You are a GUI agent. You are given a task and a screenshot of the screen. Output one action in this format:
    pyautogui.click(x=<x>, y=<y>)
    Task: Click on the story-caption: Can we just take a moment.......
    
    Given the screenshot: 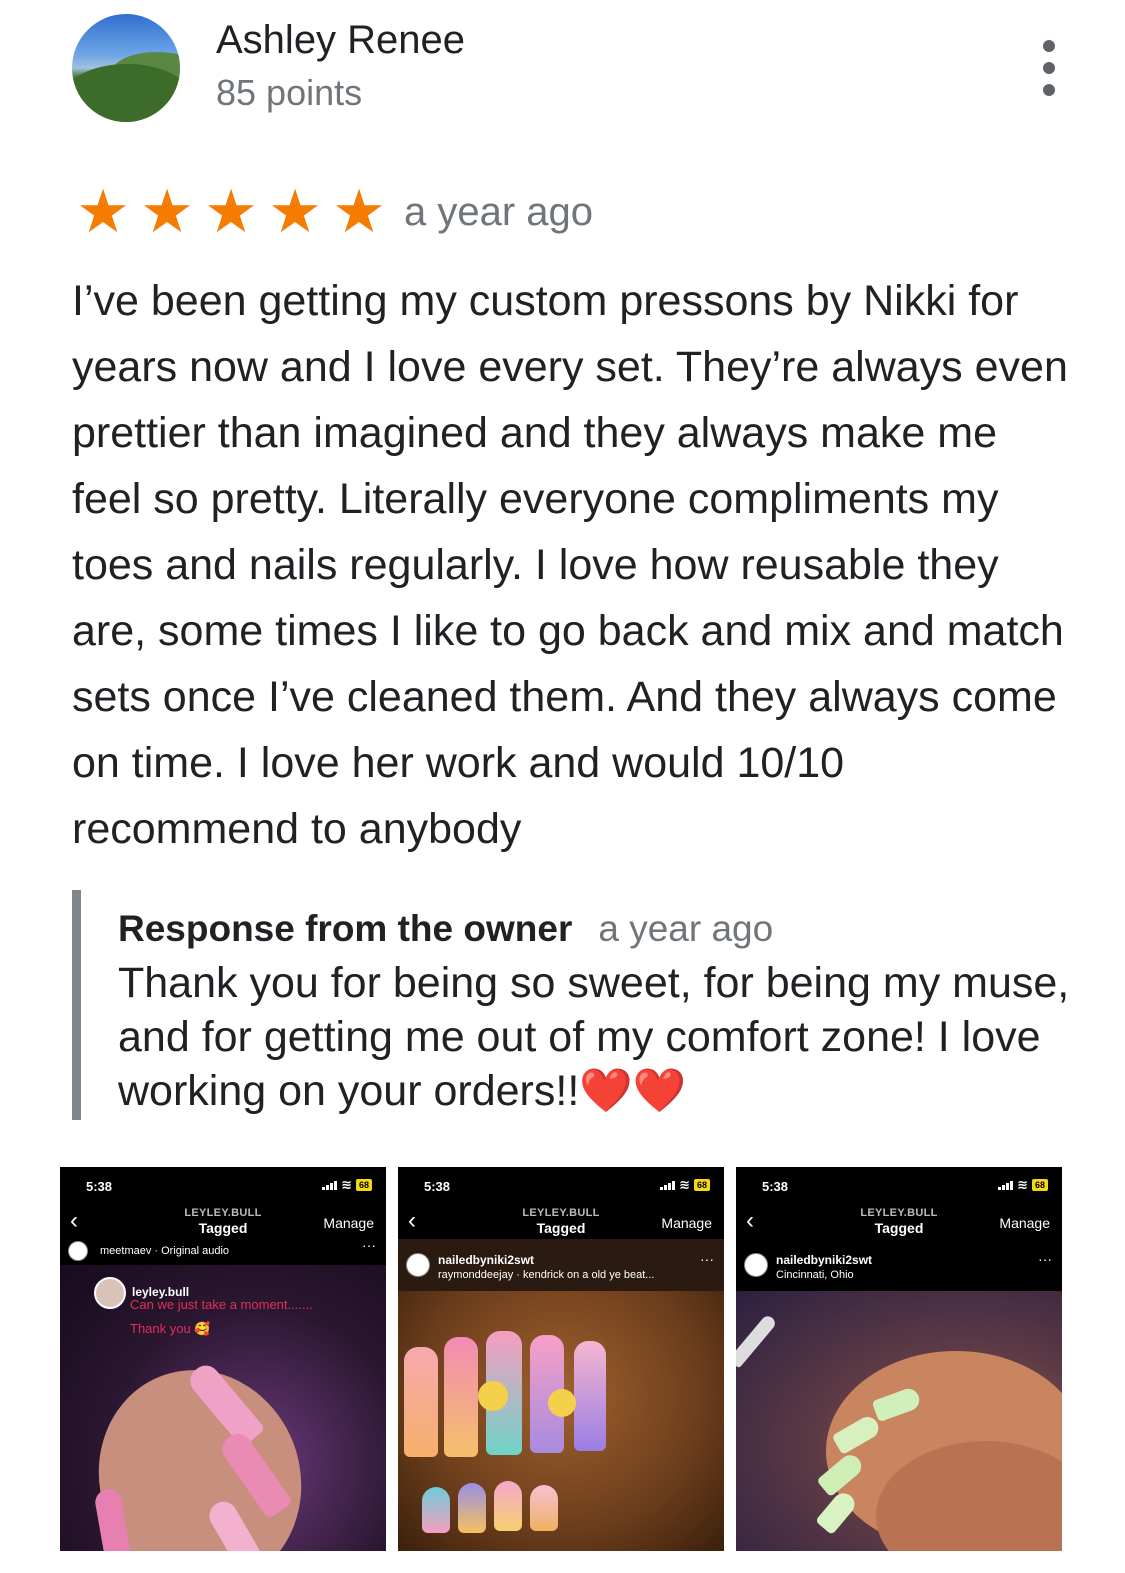 What is the action you would take?
    pyautogui.click(x=221, y=1304)
    